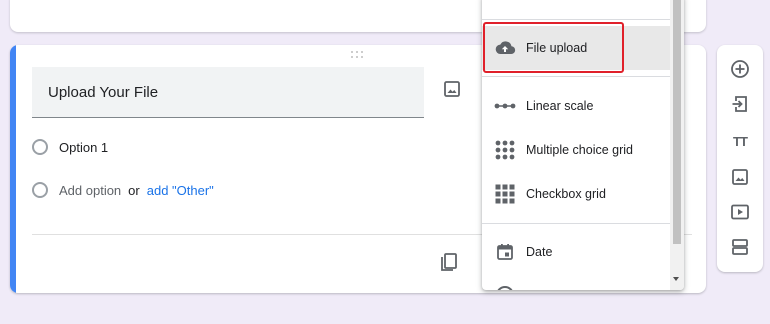 The height and width of the screenshot is (324, 770). What do you see at coordinates (505, 194) in the screenshot?
I see `checkbox-grid-icon` at bounding box center [505, 194].